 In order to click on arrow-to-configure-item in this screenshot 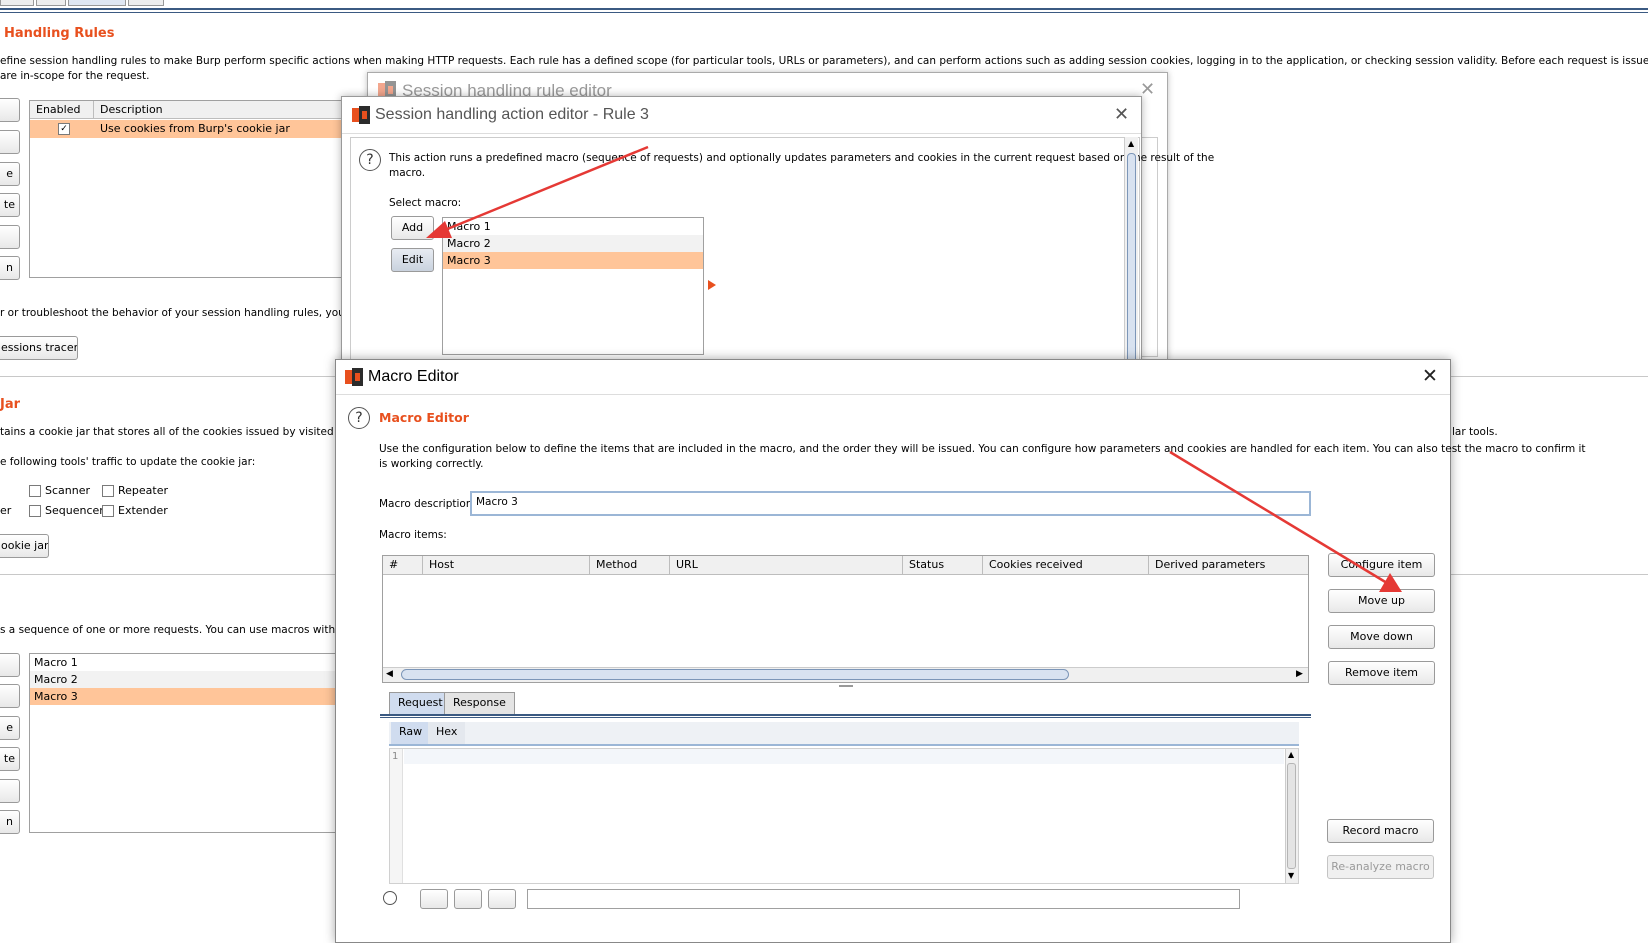, I will do `click(1285, 521)`.